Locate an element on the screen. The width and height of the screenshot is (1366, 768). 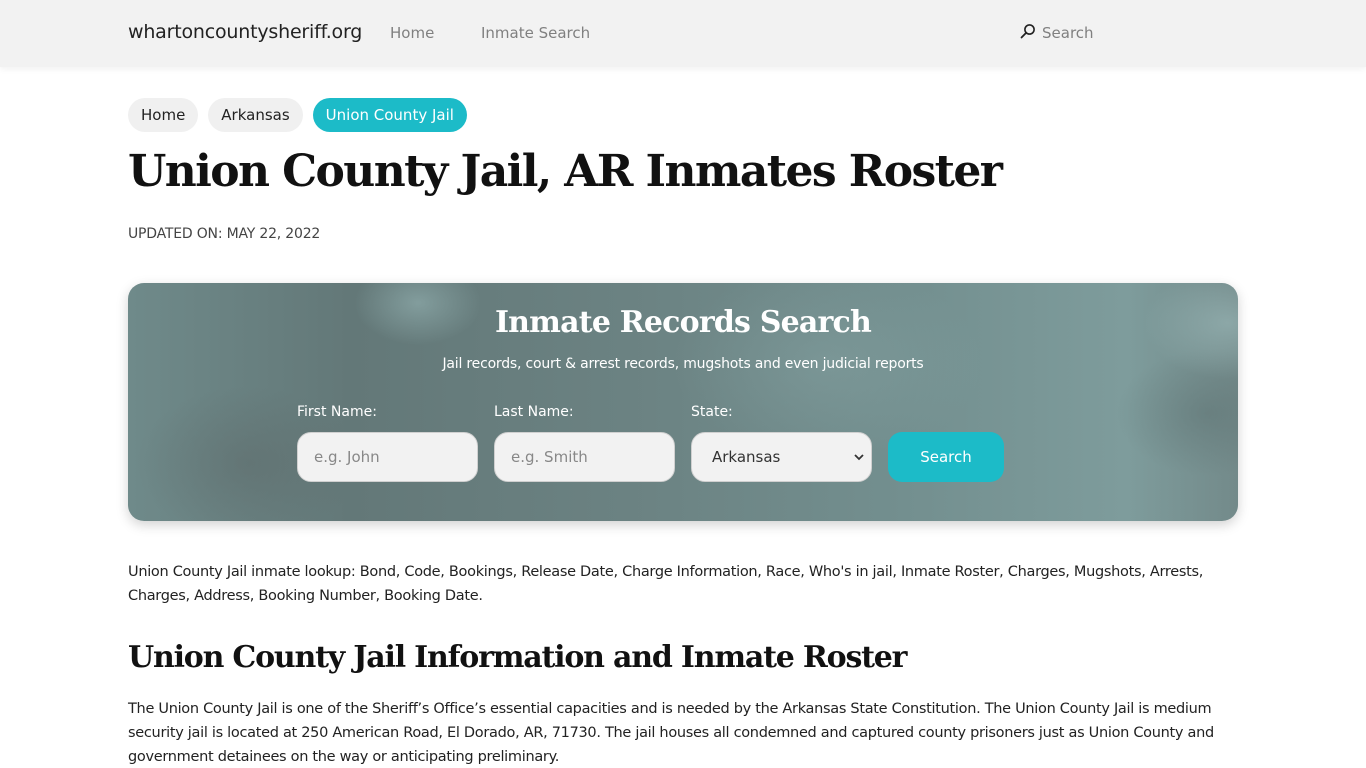
chevron-down-icon is located at coordinates (859, 456).